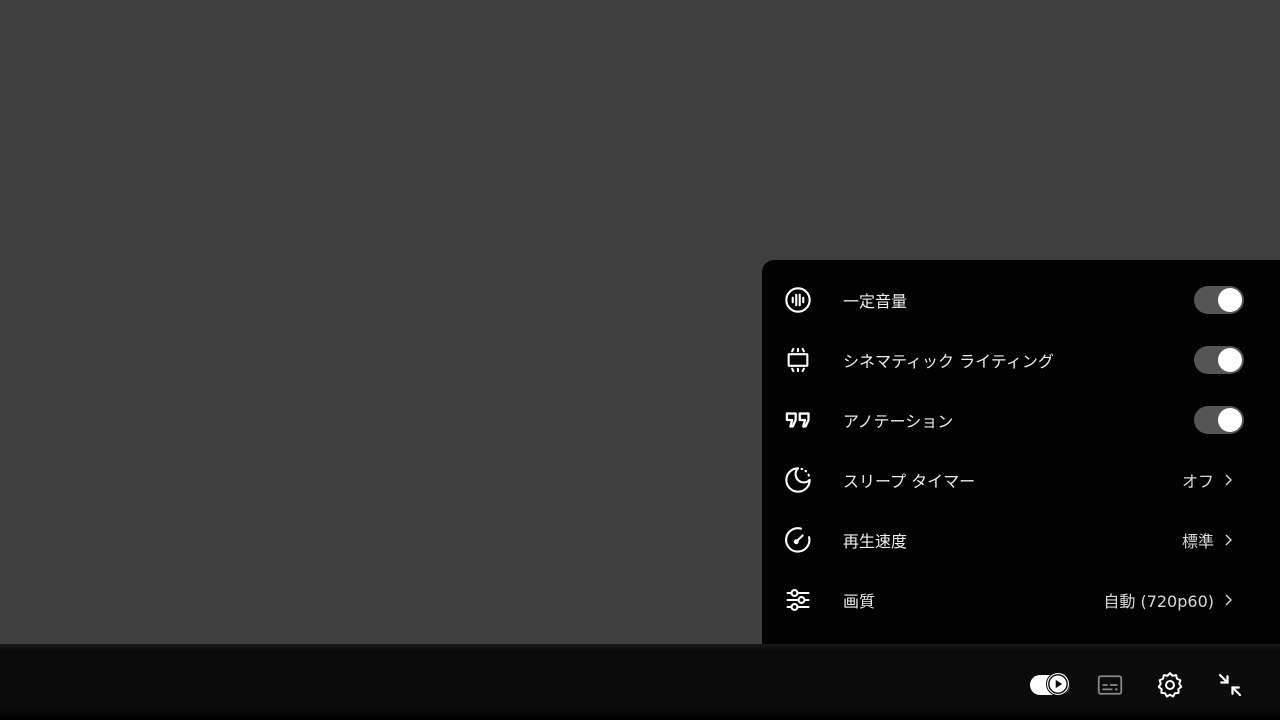  I want to click on annotations-toggle, so click(1219, 420).